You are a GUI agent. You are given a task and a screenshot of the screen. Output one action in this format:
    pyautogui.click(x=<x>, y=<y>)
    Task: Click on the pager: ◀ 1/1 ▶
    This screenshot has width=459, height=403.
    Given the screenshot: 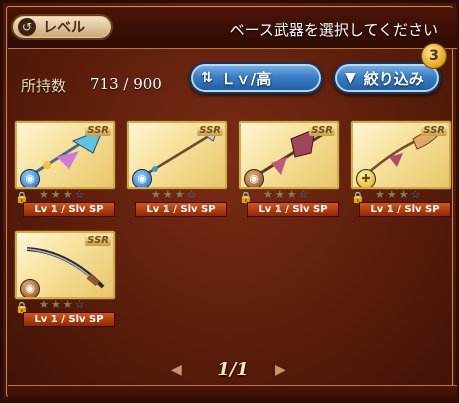 What is the action you would take?
    pyautogui.click(x=231, y=368)
    